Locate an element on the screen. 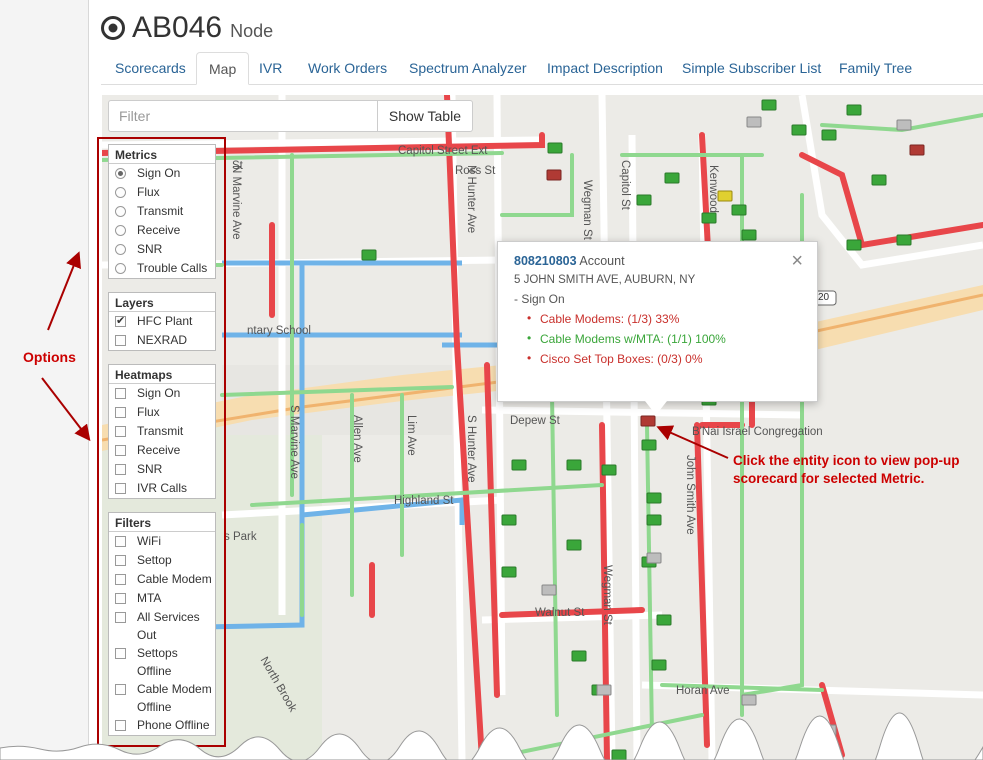 This screenshot has height=760, width=983. popup-item-cable-modems-mta: Cable Modems w/MTA: (1/1) 100% is located at coordinates (664, 338).